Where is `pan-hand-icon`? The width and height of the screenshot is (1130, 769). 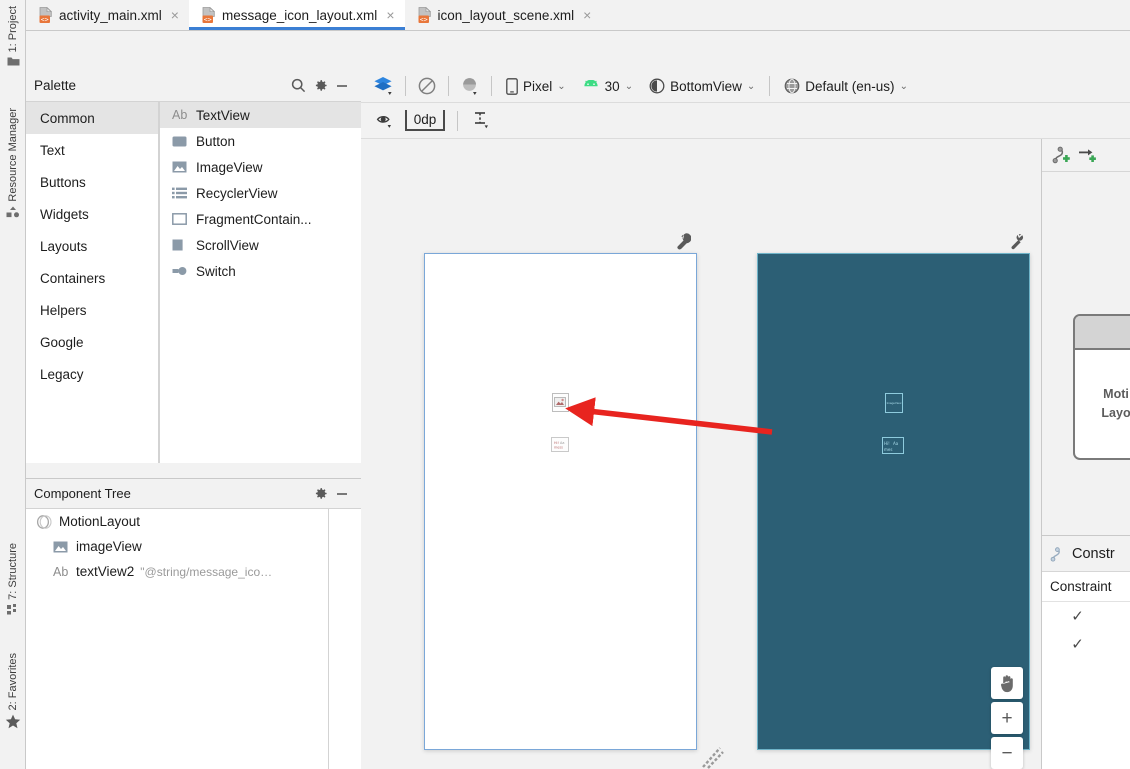
pan-hand-icon is located at coordinates (1007, 683).